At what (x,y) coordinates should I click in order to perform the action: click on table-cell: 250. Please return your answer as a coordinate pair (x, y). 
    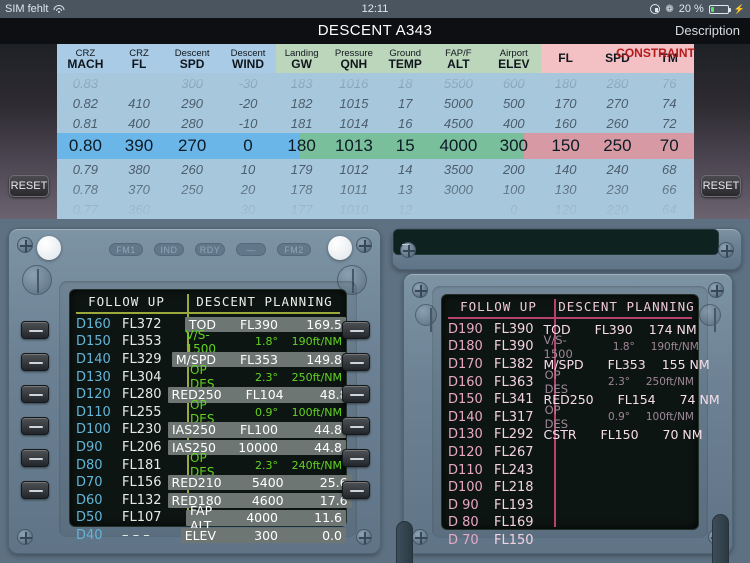
    Looking at the image, I should click on (617, 145).